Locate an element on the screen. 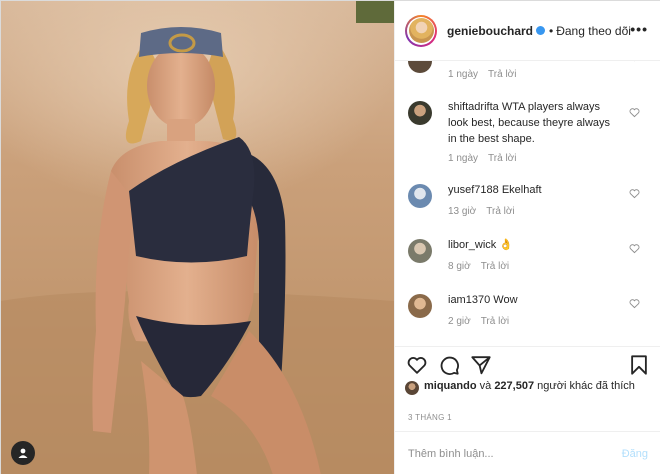 The height and width of the screenshot is (474, 660). share-icon is located at coordinates (481, 365).